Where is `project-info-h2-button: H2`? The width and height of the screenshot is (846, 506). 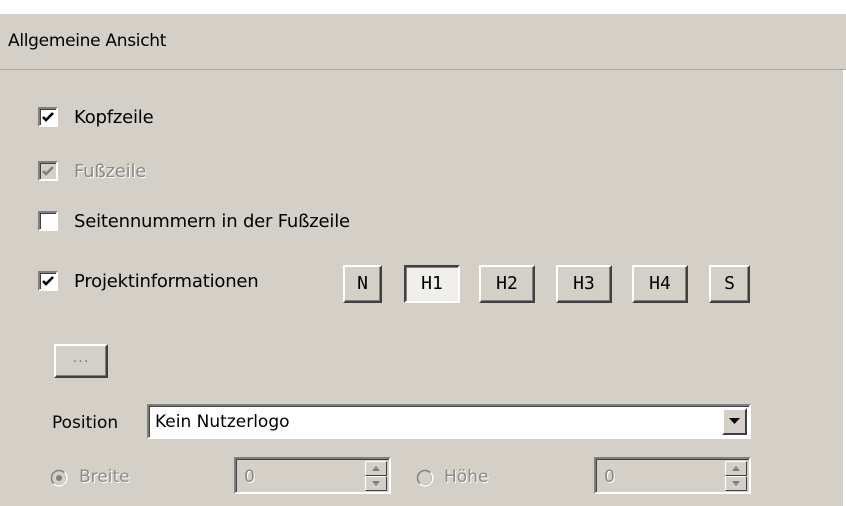
project-info-h2-button: H2 is located at coordinates (507, 284).